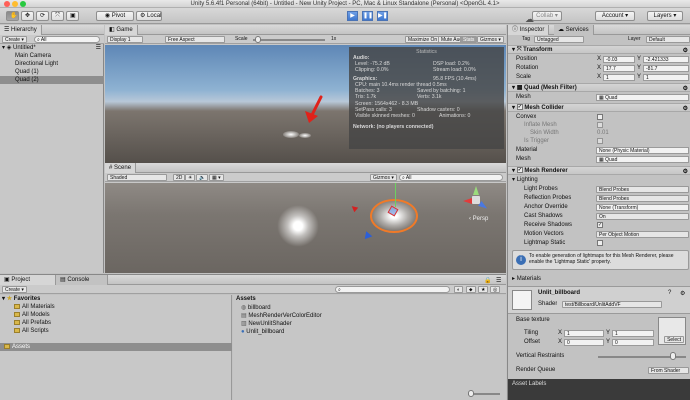 This screenshot has height=400, width=690. I want to click on rotation-x-field: 17.7, so click(619, 68).